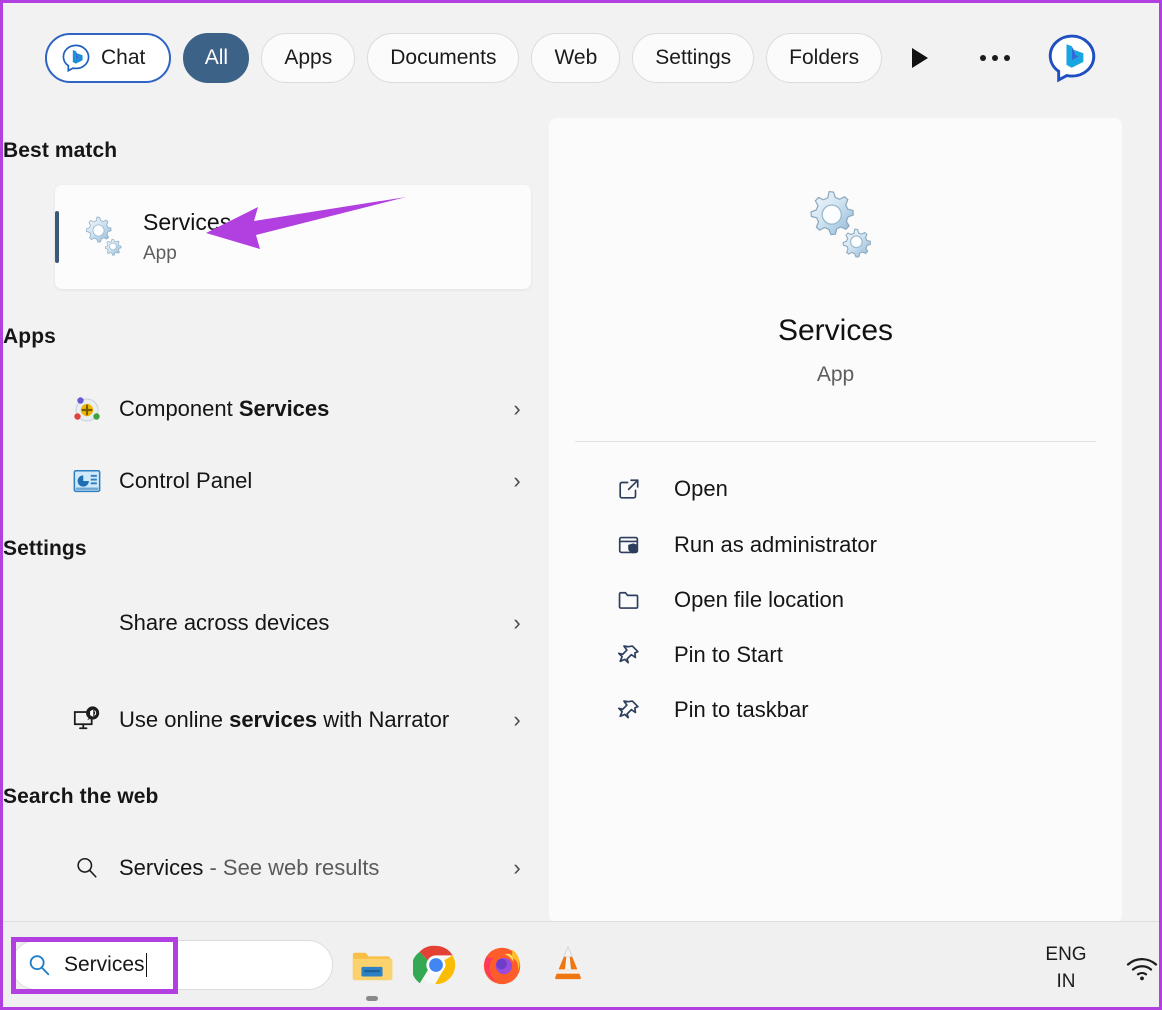 The height and width of the screenshot is (1010, 1162). I want to click on taskbar-search-box: Services, so click(172, 965).